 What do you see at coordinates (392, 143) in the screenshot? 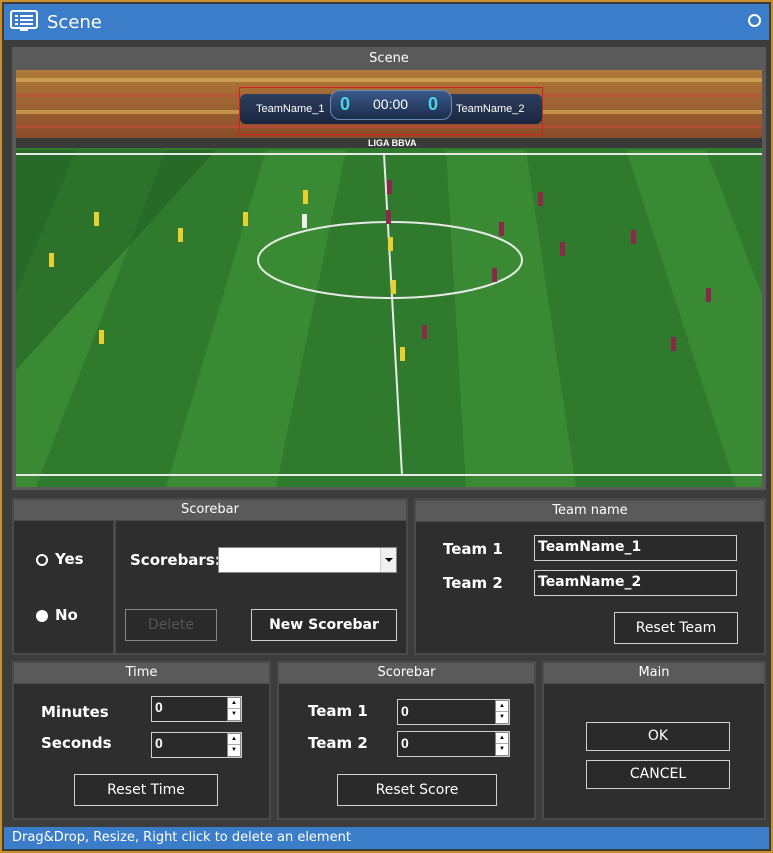
I see `sponsor-board-text: LIGA BBVA` at bounding box center [392, 143].